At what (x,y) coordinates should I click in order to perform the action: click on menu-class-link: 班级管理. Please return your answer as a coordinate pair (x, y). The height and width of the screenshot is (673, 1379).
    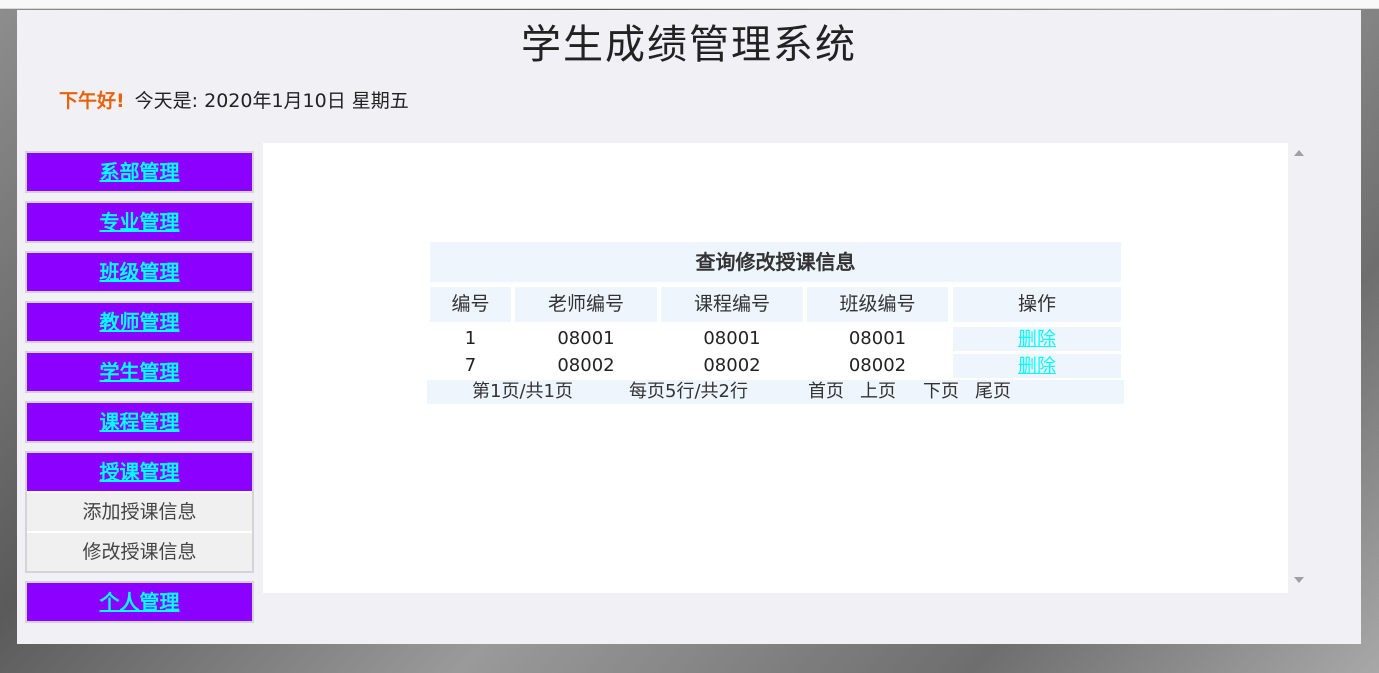
    Looking at the image, I should click on (139, 272).